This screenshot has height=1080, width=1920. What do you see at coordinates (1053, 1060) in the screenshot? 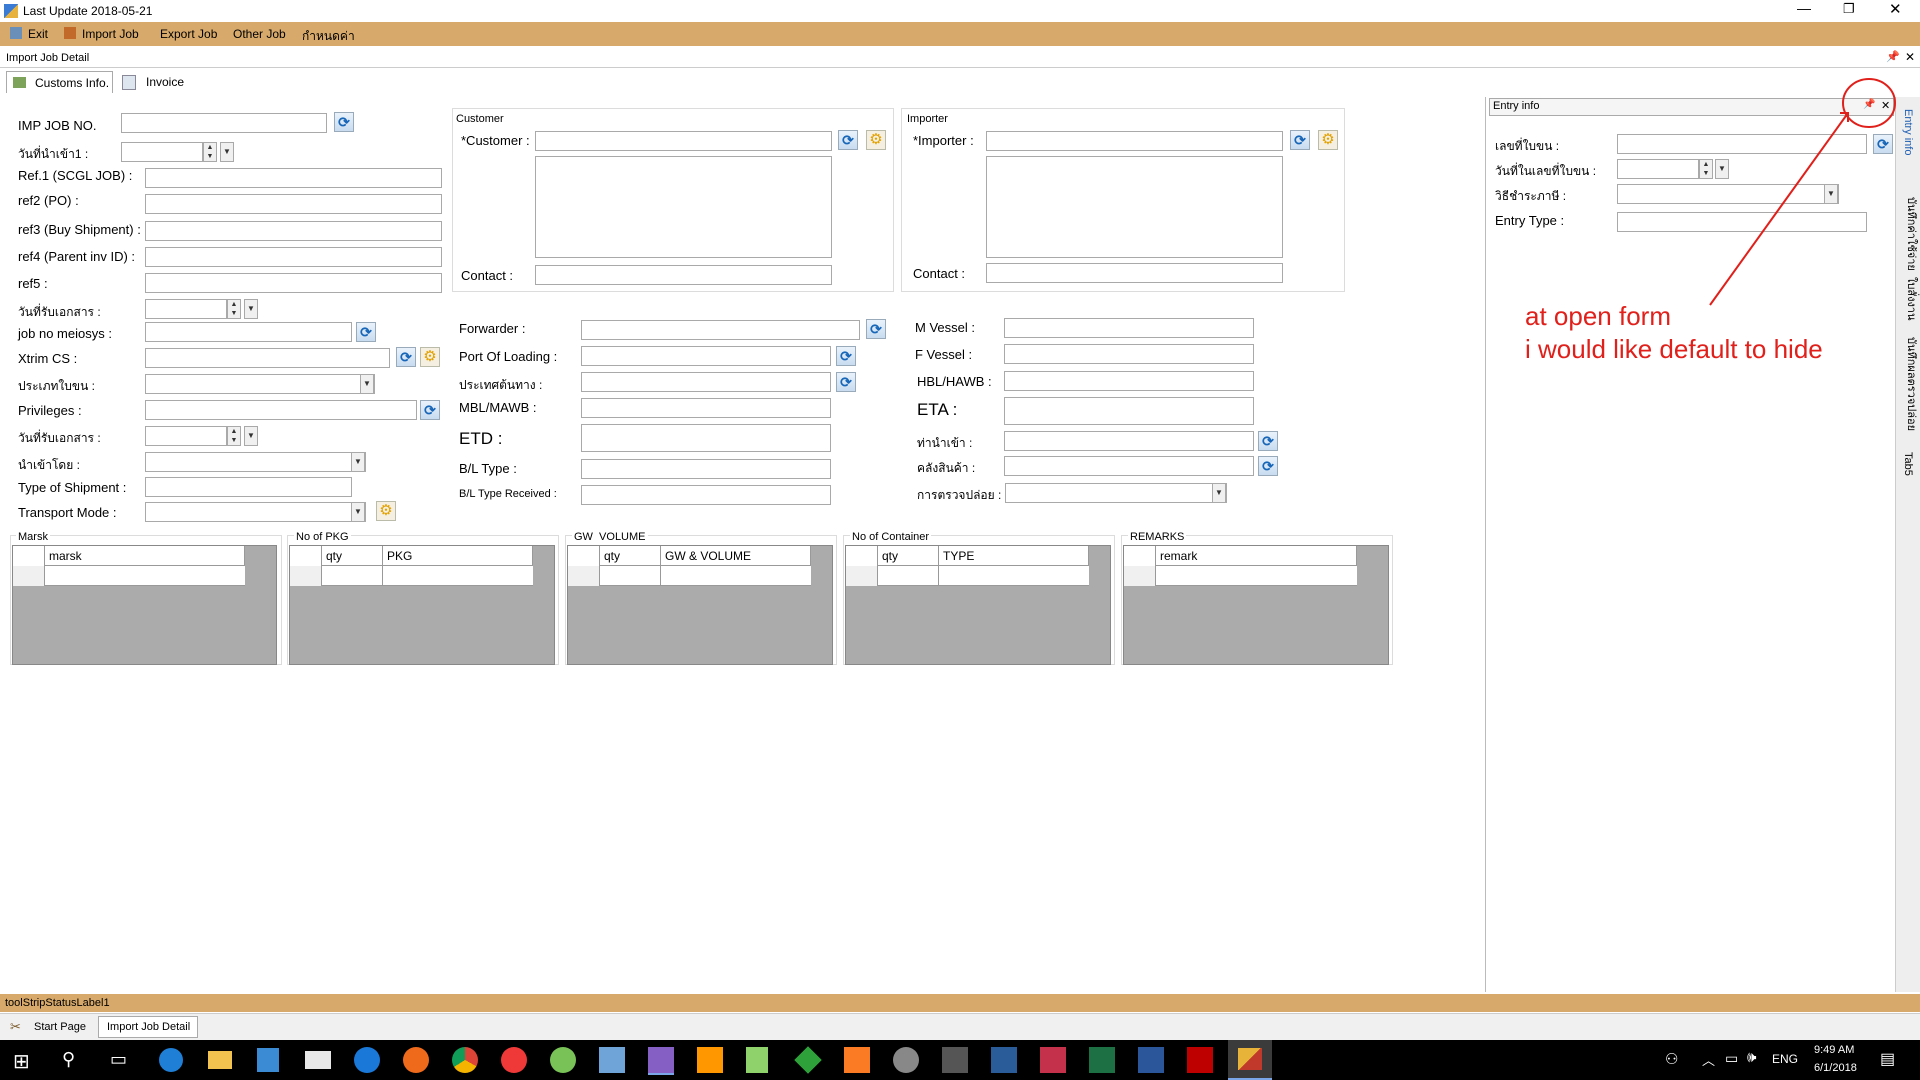
I see `access-icon` at bounding box center [1053, 1060].